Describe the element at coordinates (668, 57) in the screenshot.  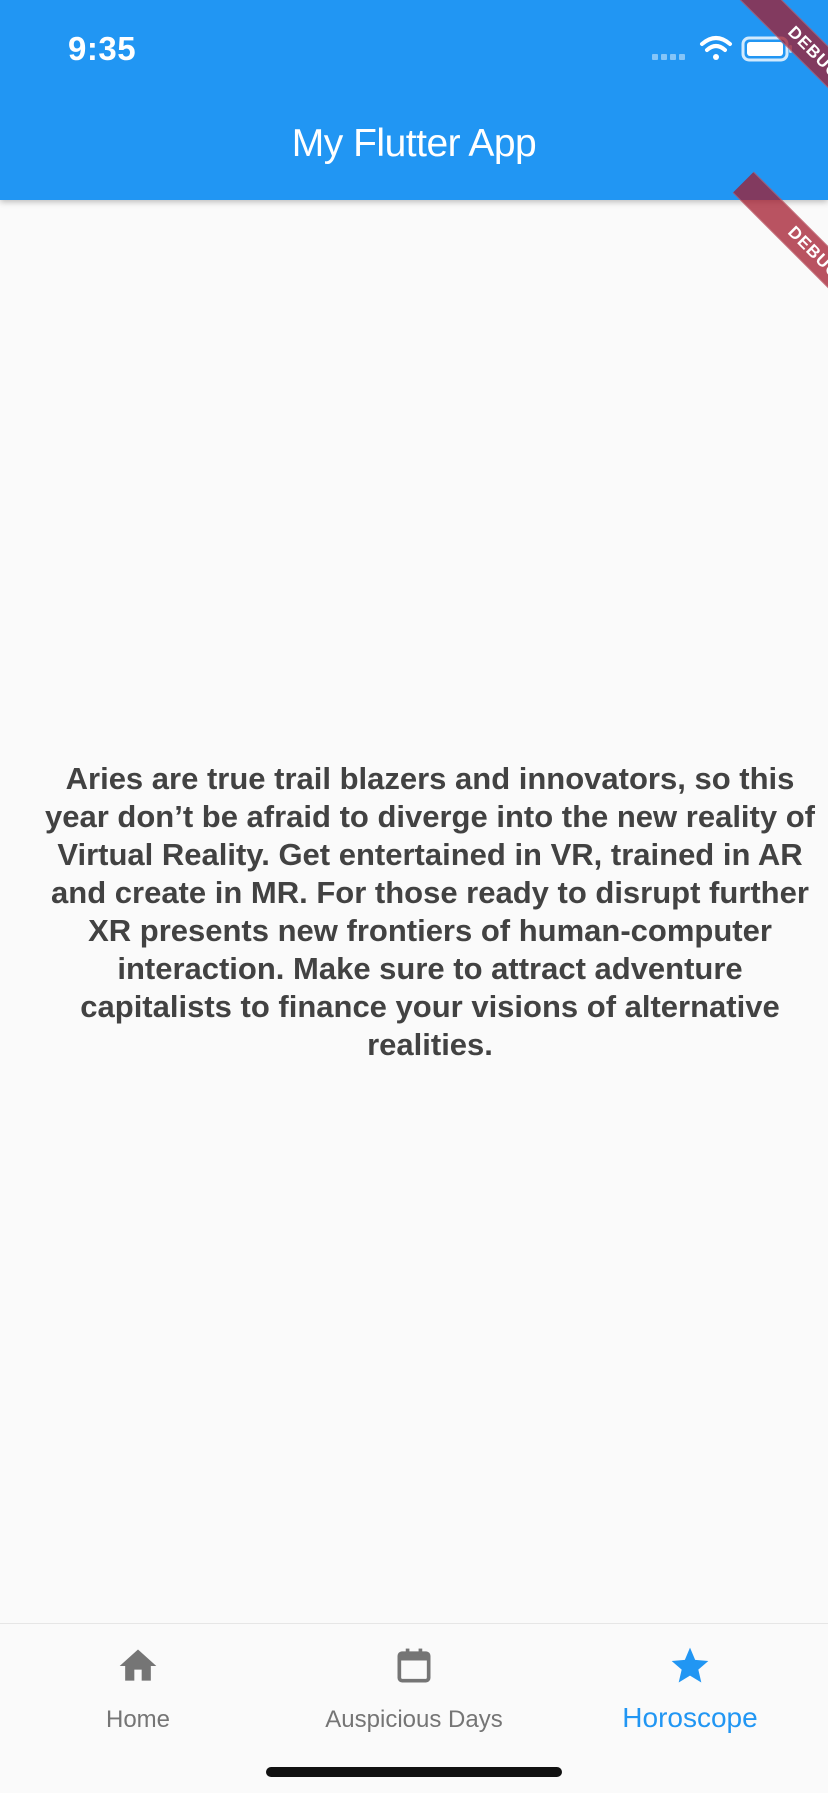
I see `signal-icon` at that location.